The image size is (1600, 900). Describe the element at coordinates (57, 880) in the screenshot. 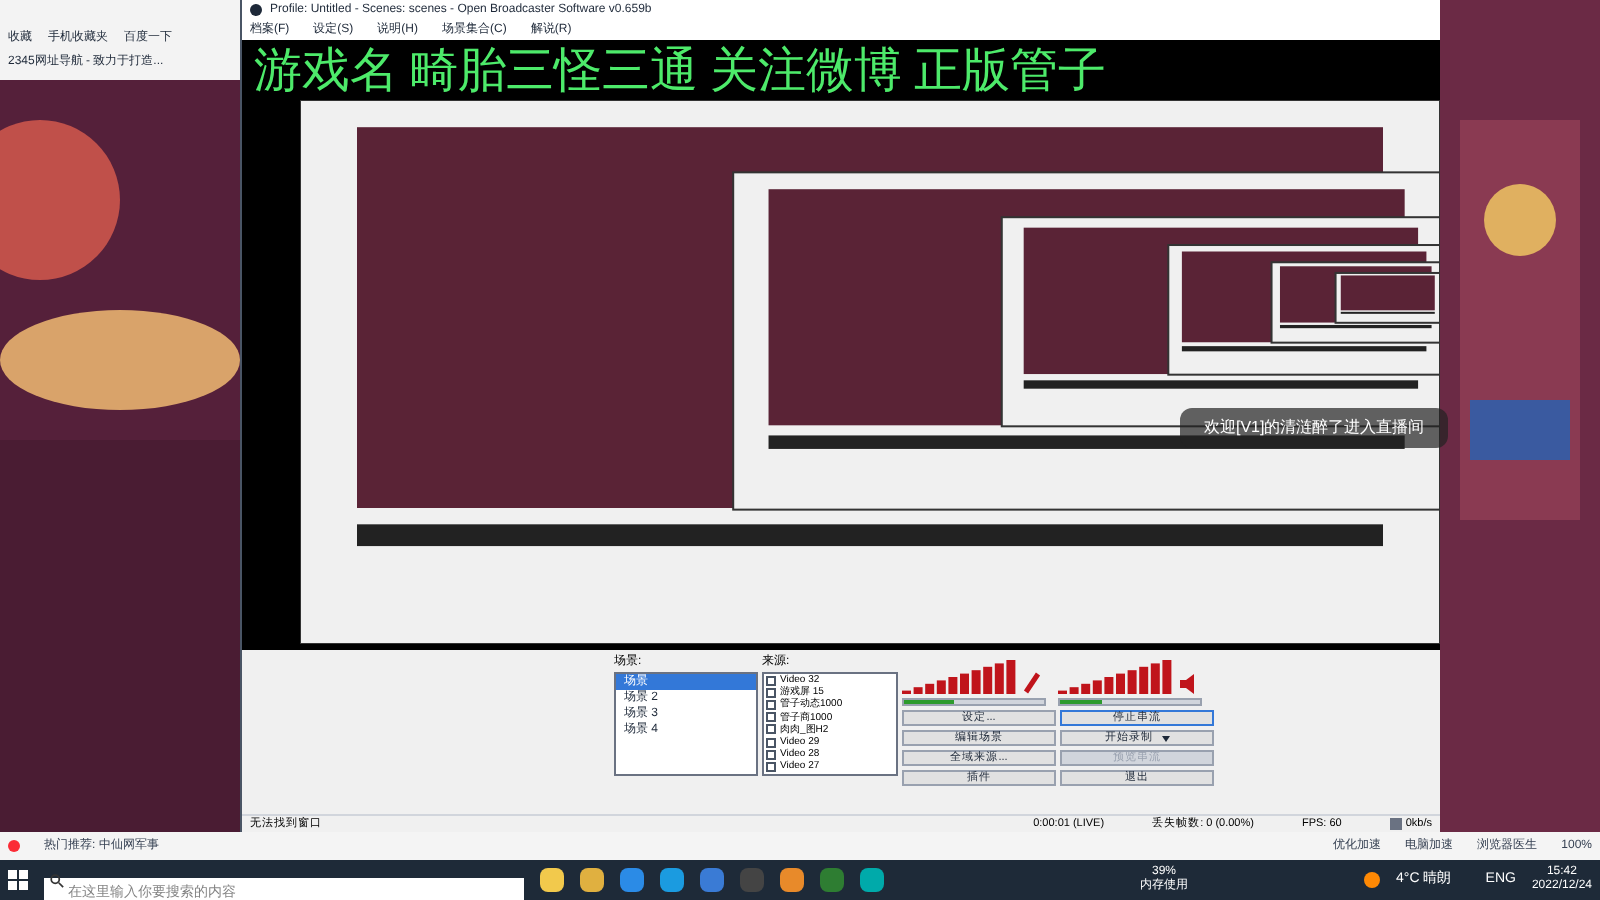

I see `search-icon` at that location.